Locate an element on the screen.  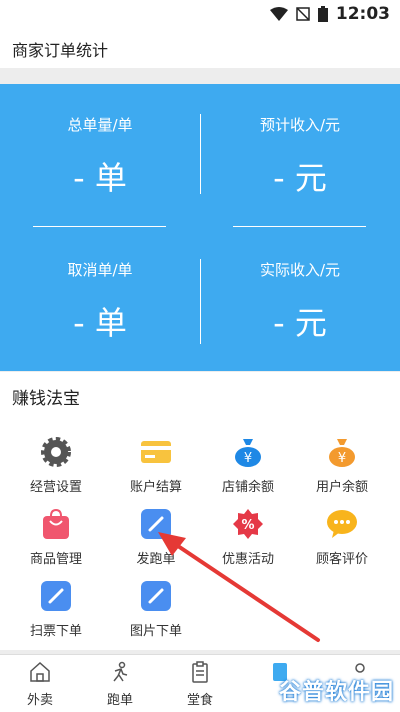
home-icon is located at coordinates (40, 671).